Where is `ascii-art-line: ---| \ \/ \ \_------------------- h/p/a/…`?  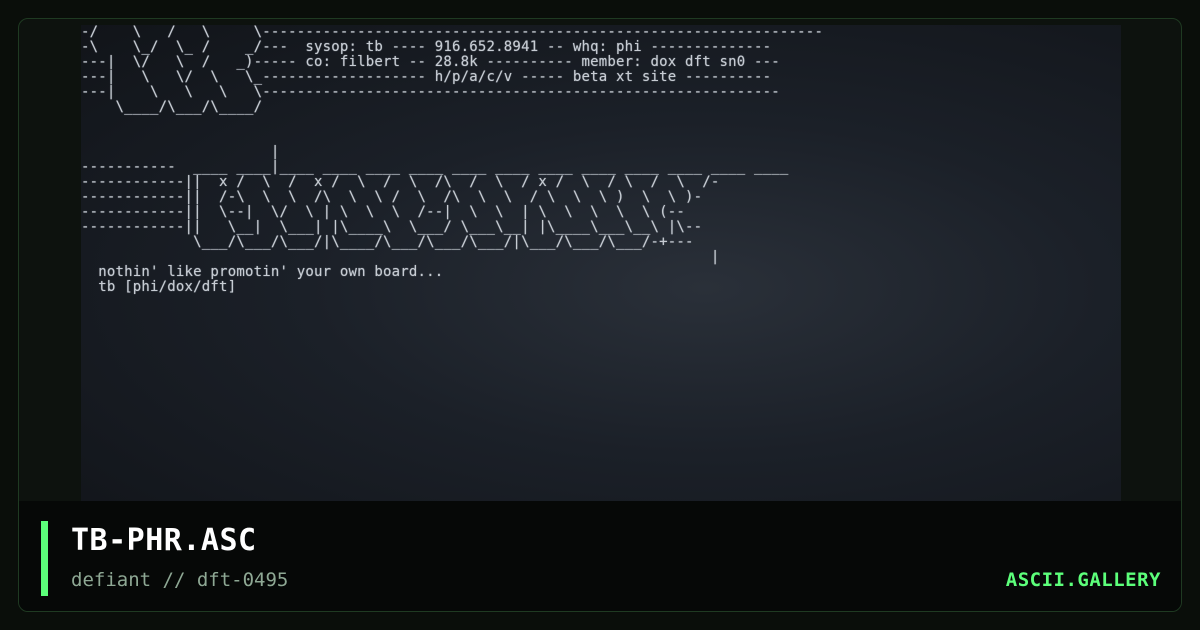
ascii-art-line: ---| \ \/ \ \_------------------- h/p/a/… is located at coordinates (426, 77).